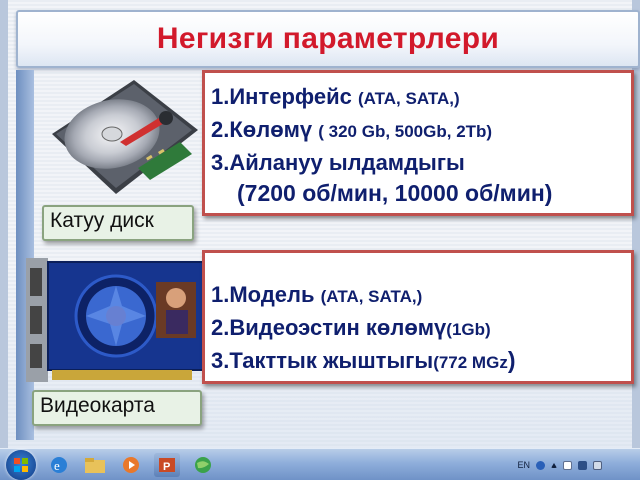 The width and height of the screenshot is (640, 480). I want to click on network-icon, so click(582, 465).